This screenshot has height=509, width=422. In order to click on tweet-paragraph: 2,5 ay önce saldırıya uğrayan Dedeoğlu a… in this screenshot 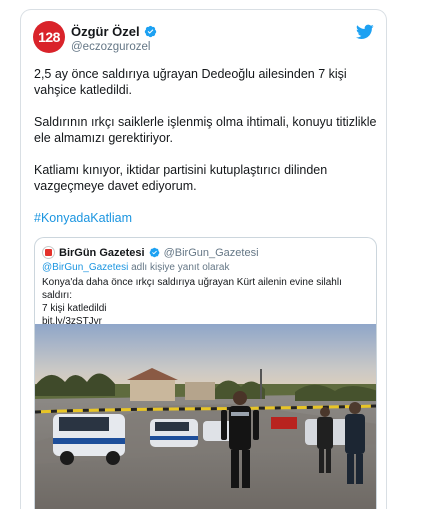, I will do `click(190, 82)`.